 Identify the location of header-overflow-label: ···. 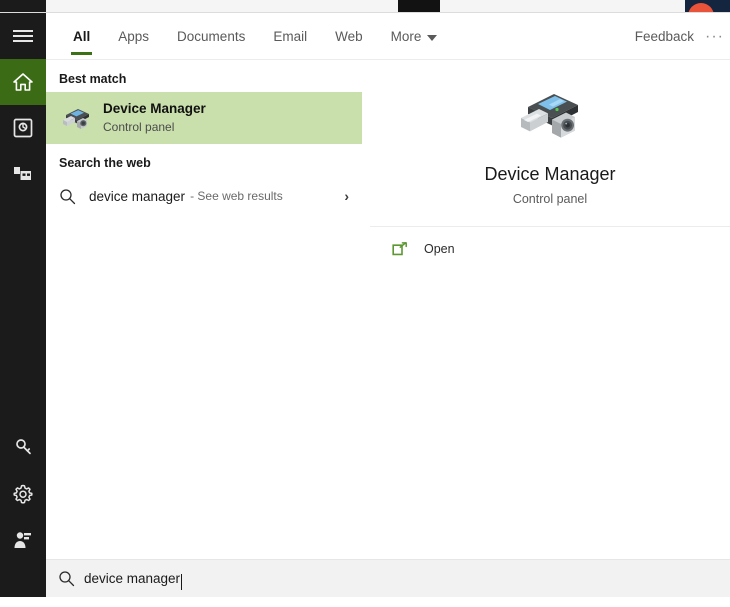
(714, 36).